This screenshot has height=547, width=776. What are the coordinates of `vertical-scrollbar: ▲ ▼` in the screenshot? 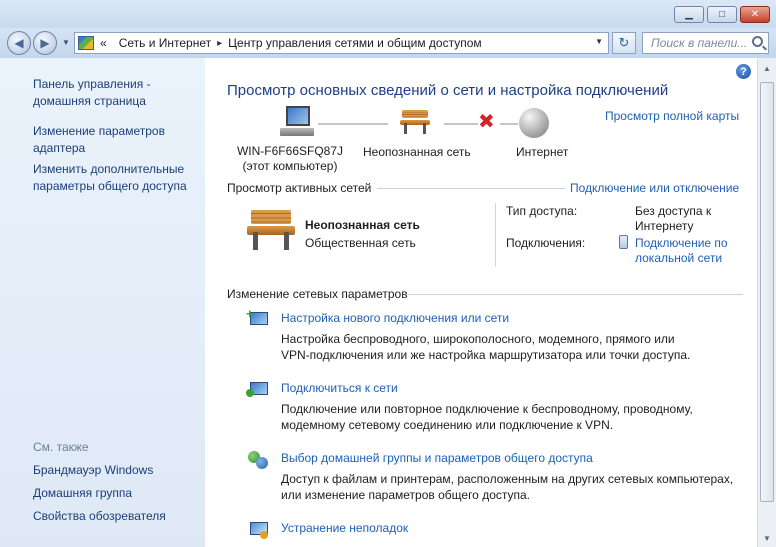 It's located at (766, 302).